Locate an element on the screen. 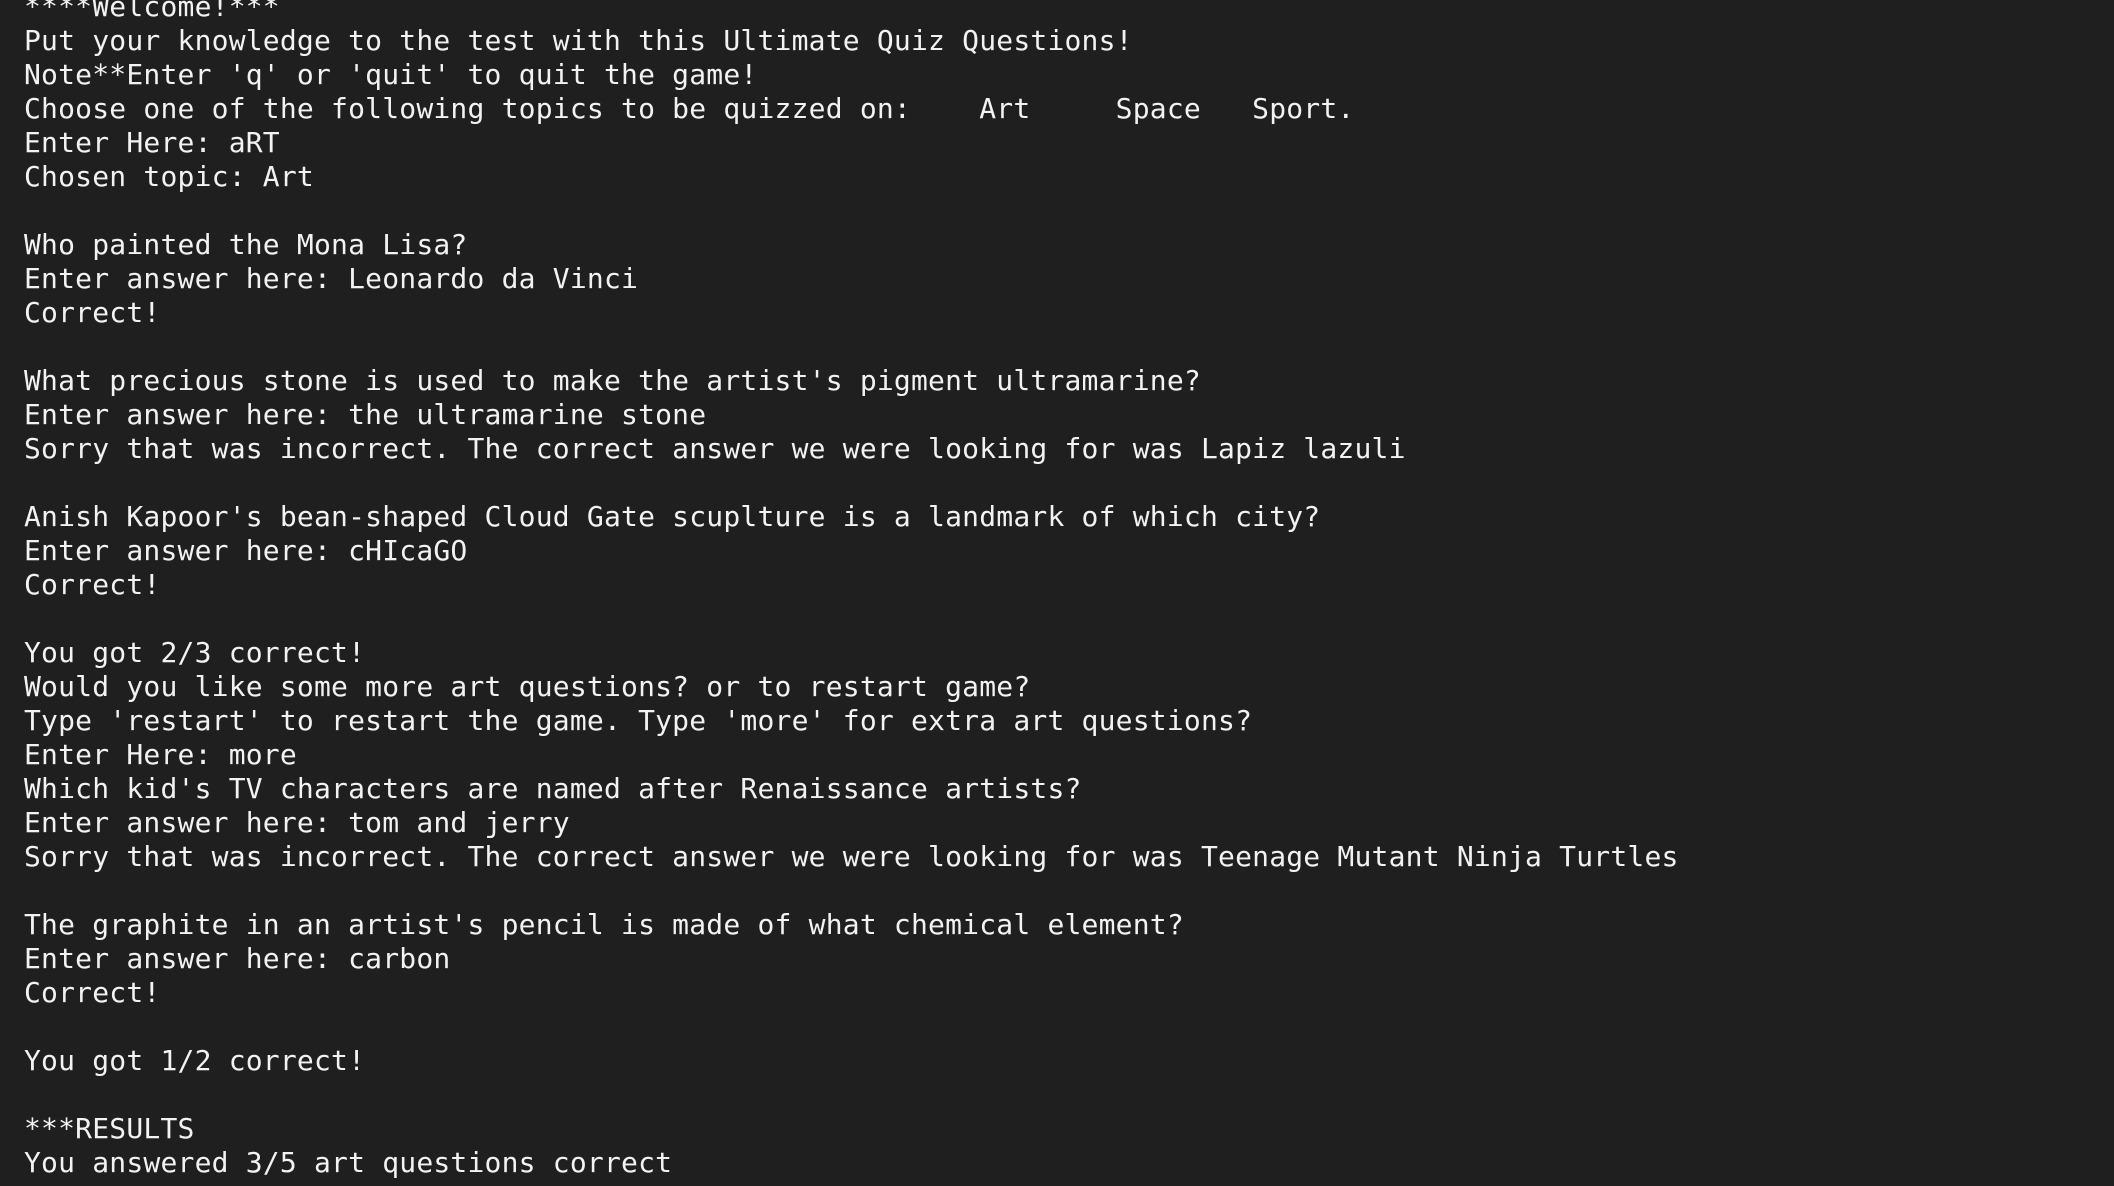 Image resolution: width=2114 pixels, height=1186 pixels. answer-line: Enter answer here: Leonardo da Vinci is located at coordinates (331, 278).